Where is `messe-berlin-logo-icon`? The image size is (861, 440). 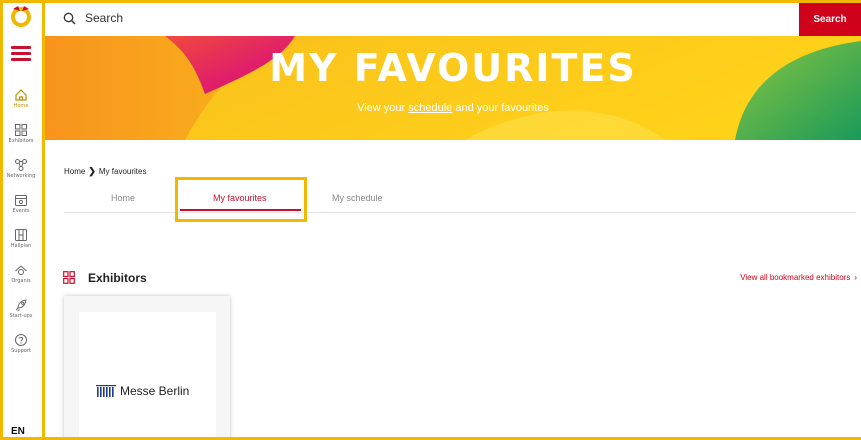 messe-berlin-logo-icon is located at coordinates (106, 391).